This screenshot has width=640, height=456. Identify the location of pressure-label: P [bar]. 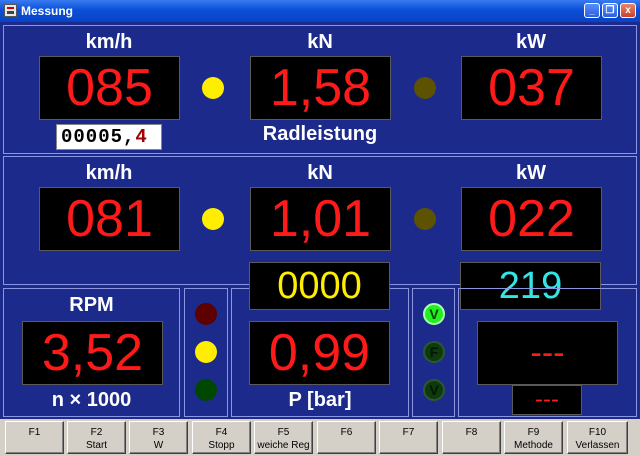
(320, 400).